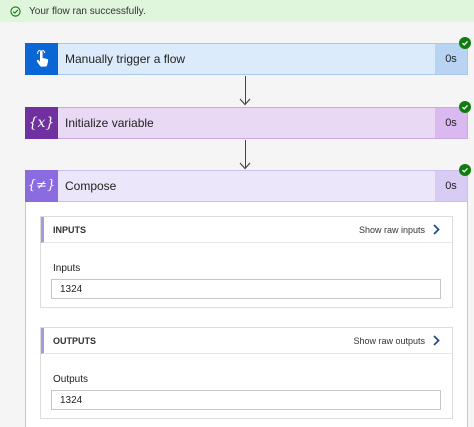 Image resolution: width=474 pixels, height=427 pixels. I want to click on step-initialize-variable: {x} Initialize variable 0s, so click(246, 122).